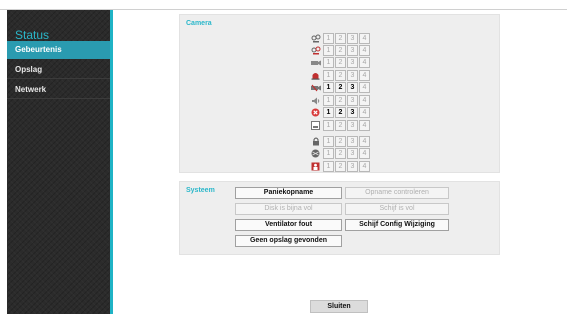 The image size is (567, 314). Describe the element at coordinates (199, 23) in the screenshot. I see `camera-title: Camera` at that location.